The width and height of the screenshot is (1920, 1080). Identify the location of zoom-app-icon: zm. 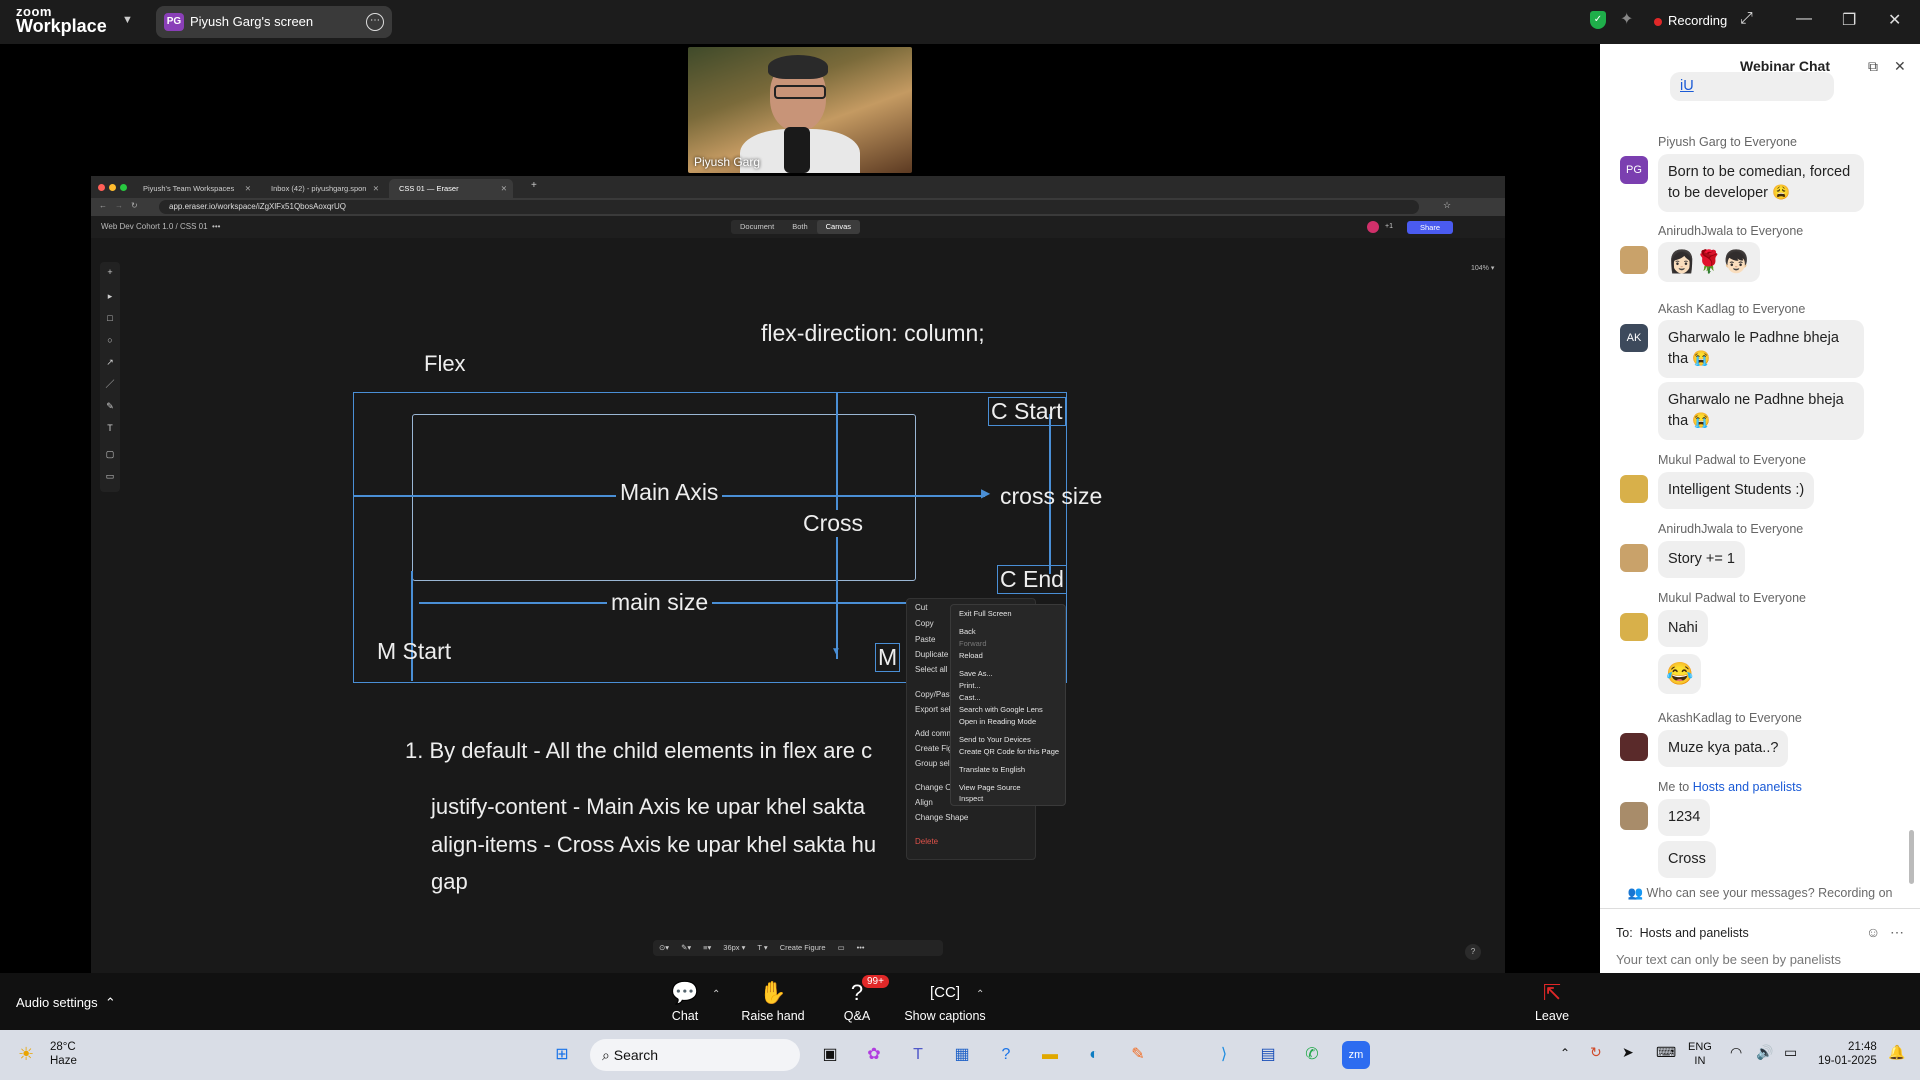
(1356, 1055).